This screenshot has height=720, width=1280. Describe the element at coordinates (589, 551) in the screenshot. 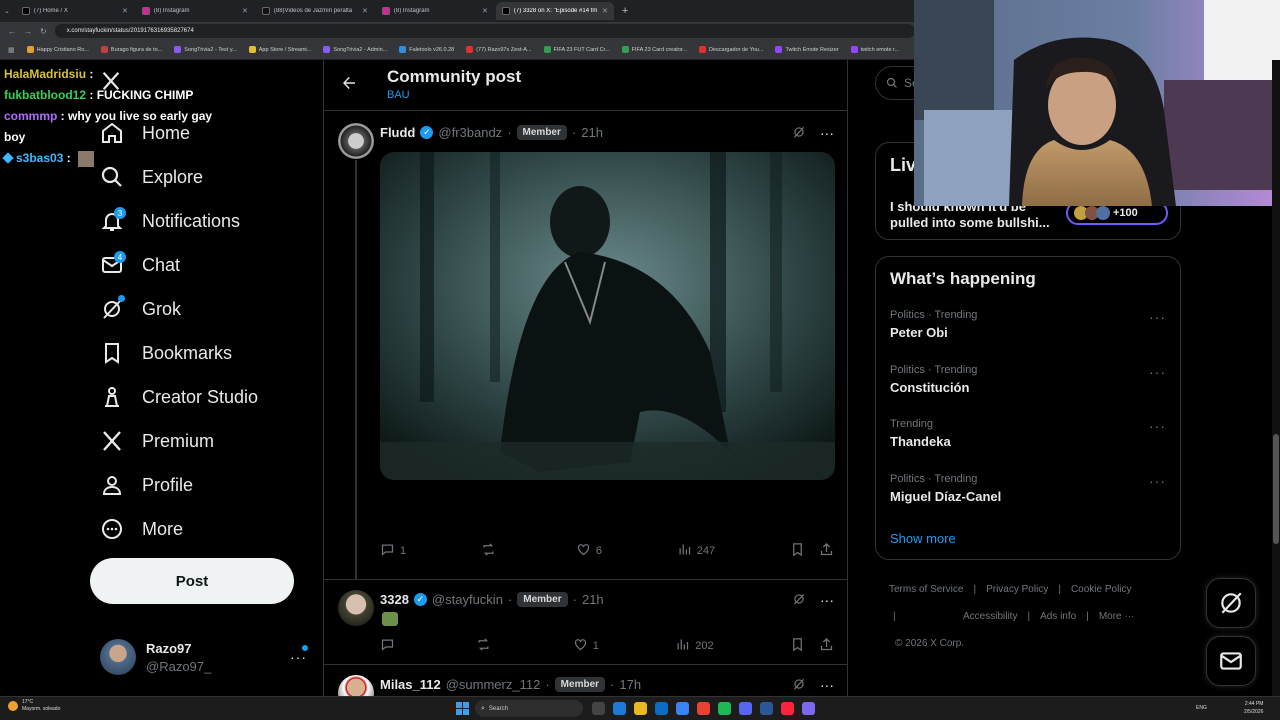

I see `like-button: 6` at that location.